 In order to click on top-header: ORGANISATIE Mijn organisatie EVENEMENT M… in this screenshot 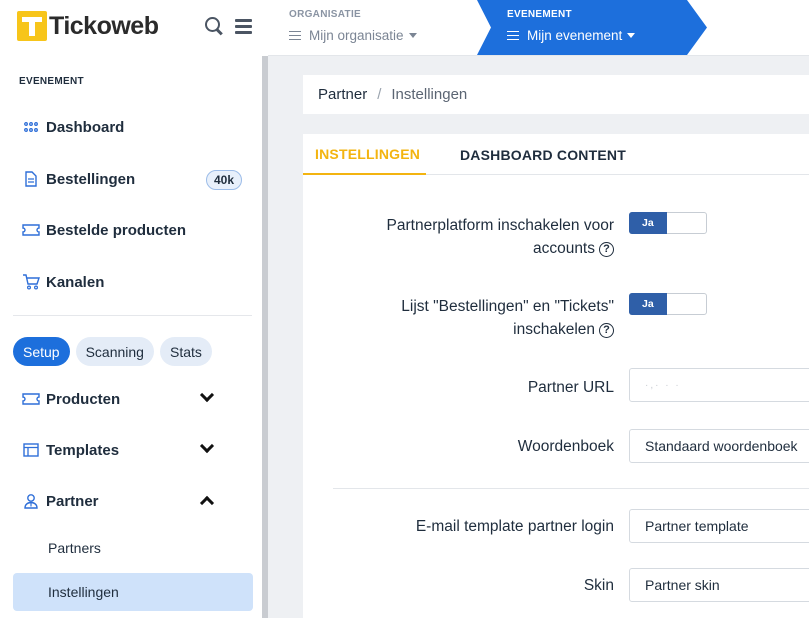, I will do `click(538, 28)`.